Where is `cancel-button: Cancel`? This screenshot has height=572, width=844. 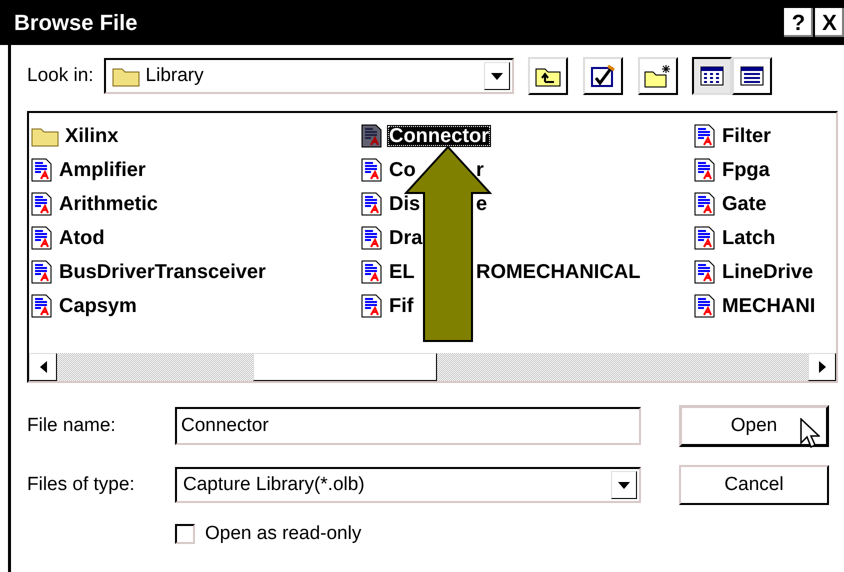 cancel-button: Cancel is located at coordinates (754, 485).